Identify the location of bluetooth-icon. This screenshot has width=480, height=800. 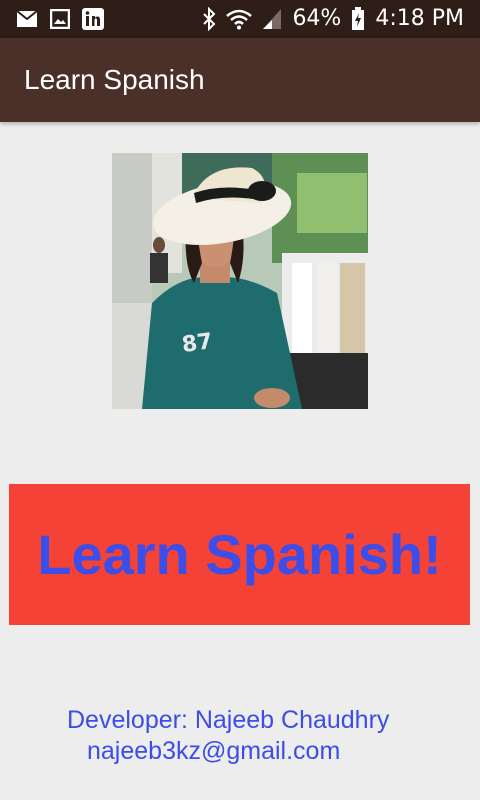
(209, 19).